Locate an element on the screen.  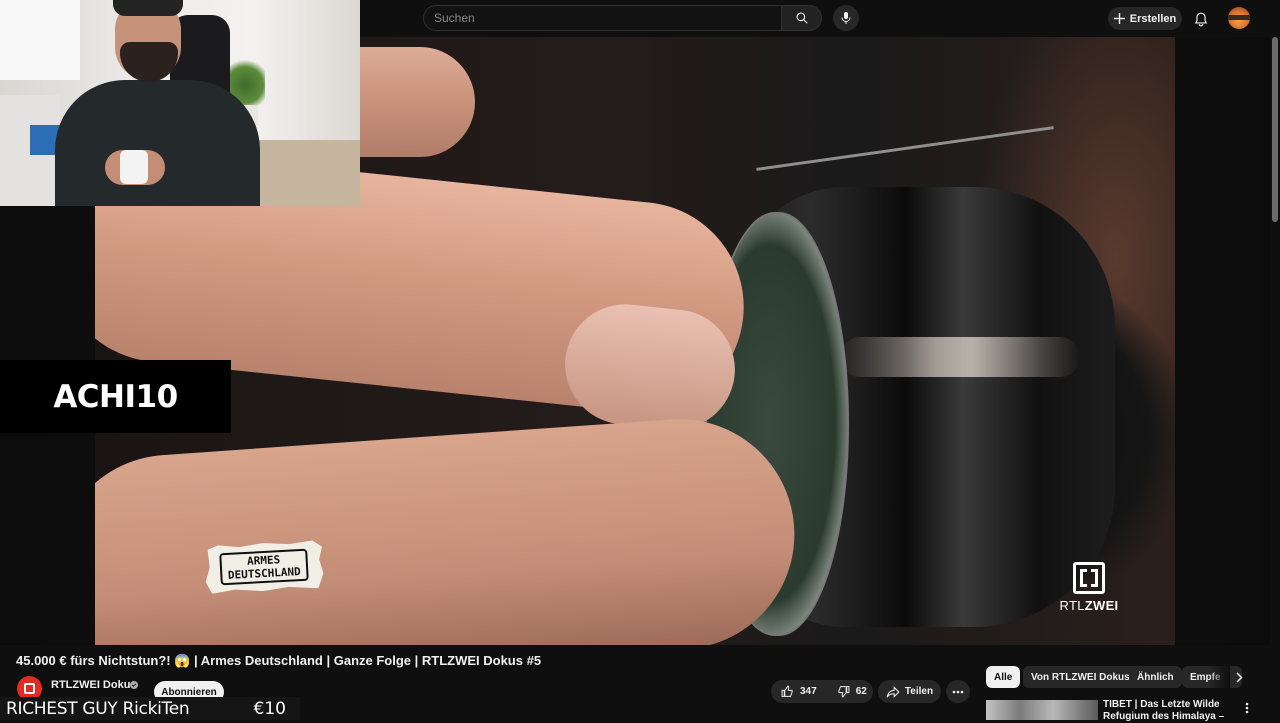
account-avatar is located at coordinates (1239, 18).